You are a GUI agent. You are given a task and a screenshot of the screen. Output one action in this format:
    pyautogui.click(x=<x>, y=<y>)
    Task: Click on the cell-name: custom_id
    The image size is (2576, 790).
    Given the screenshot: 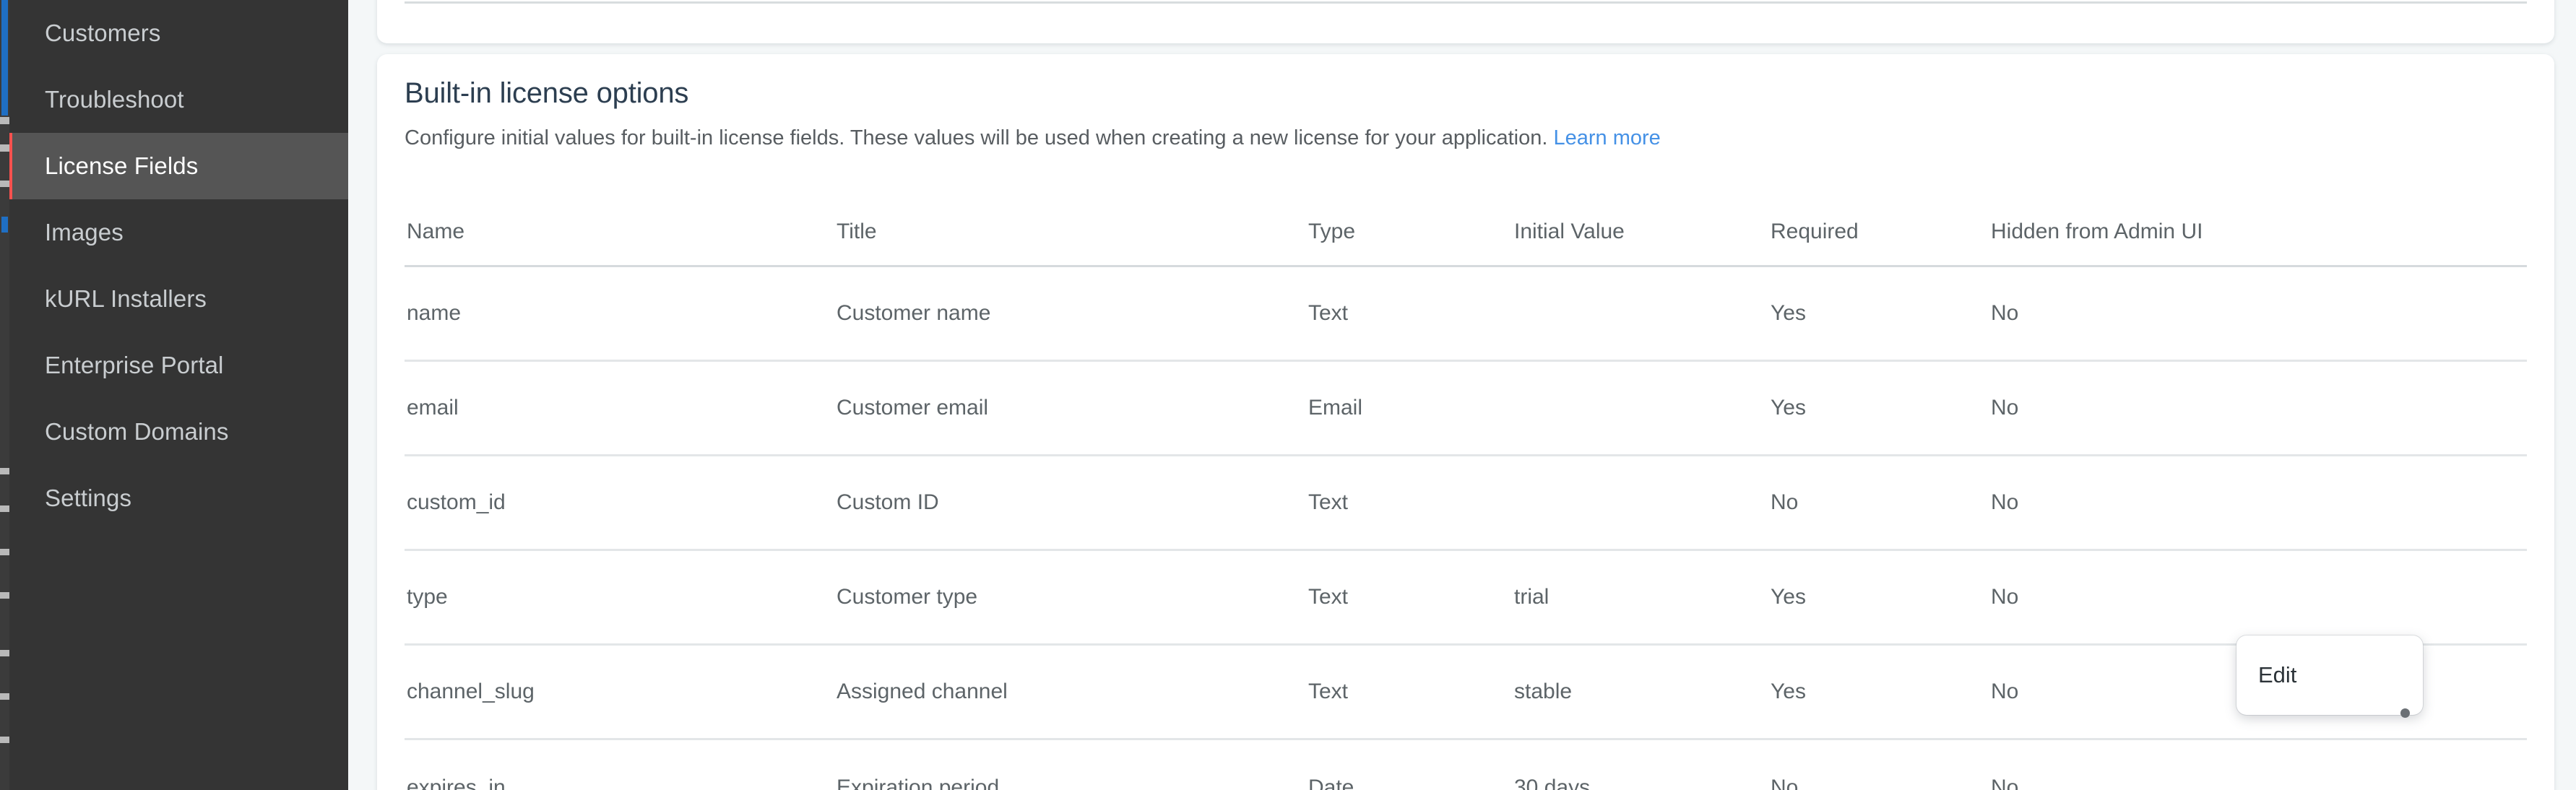 What is the action you would take?
    pyautogui.click(x=456, y=502)
    